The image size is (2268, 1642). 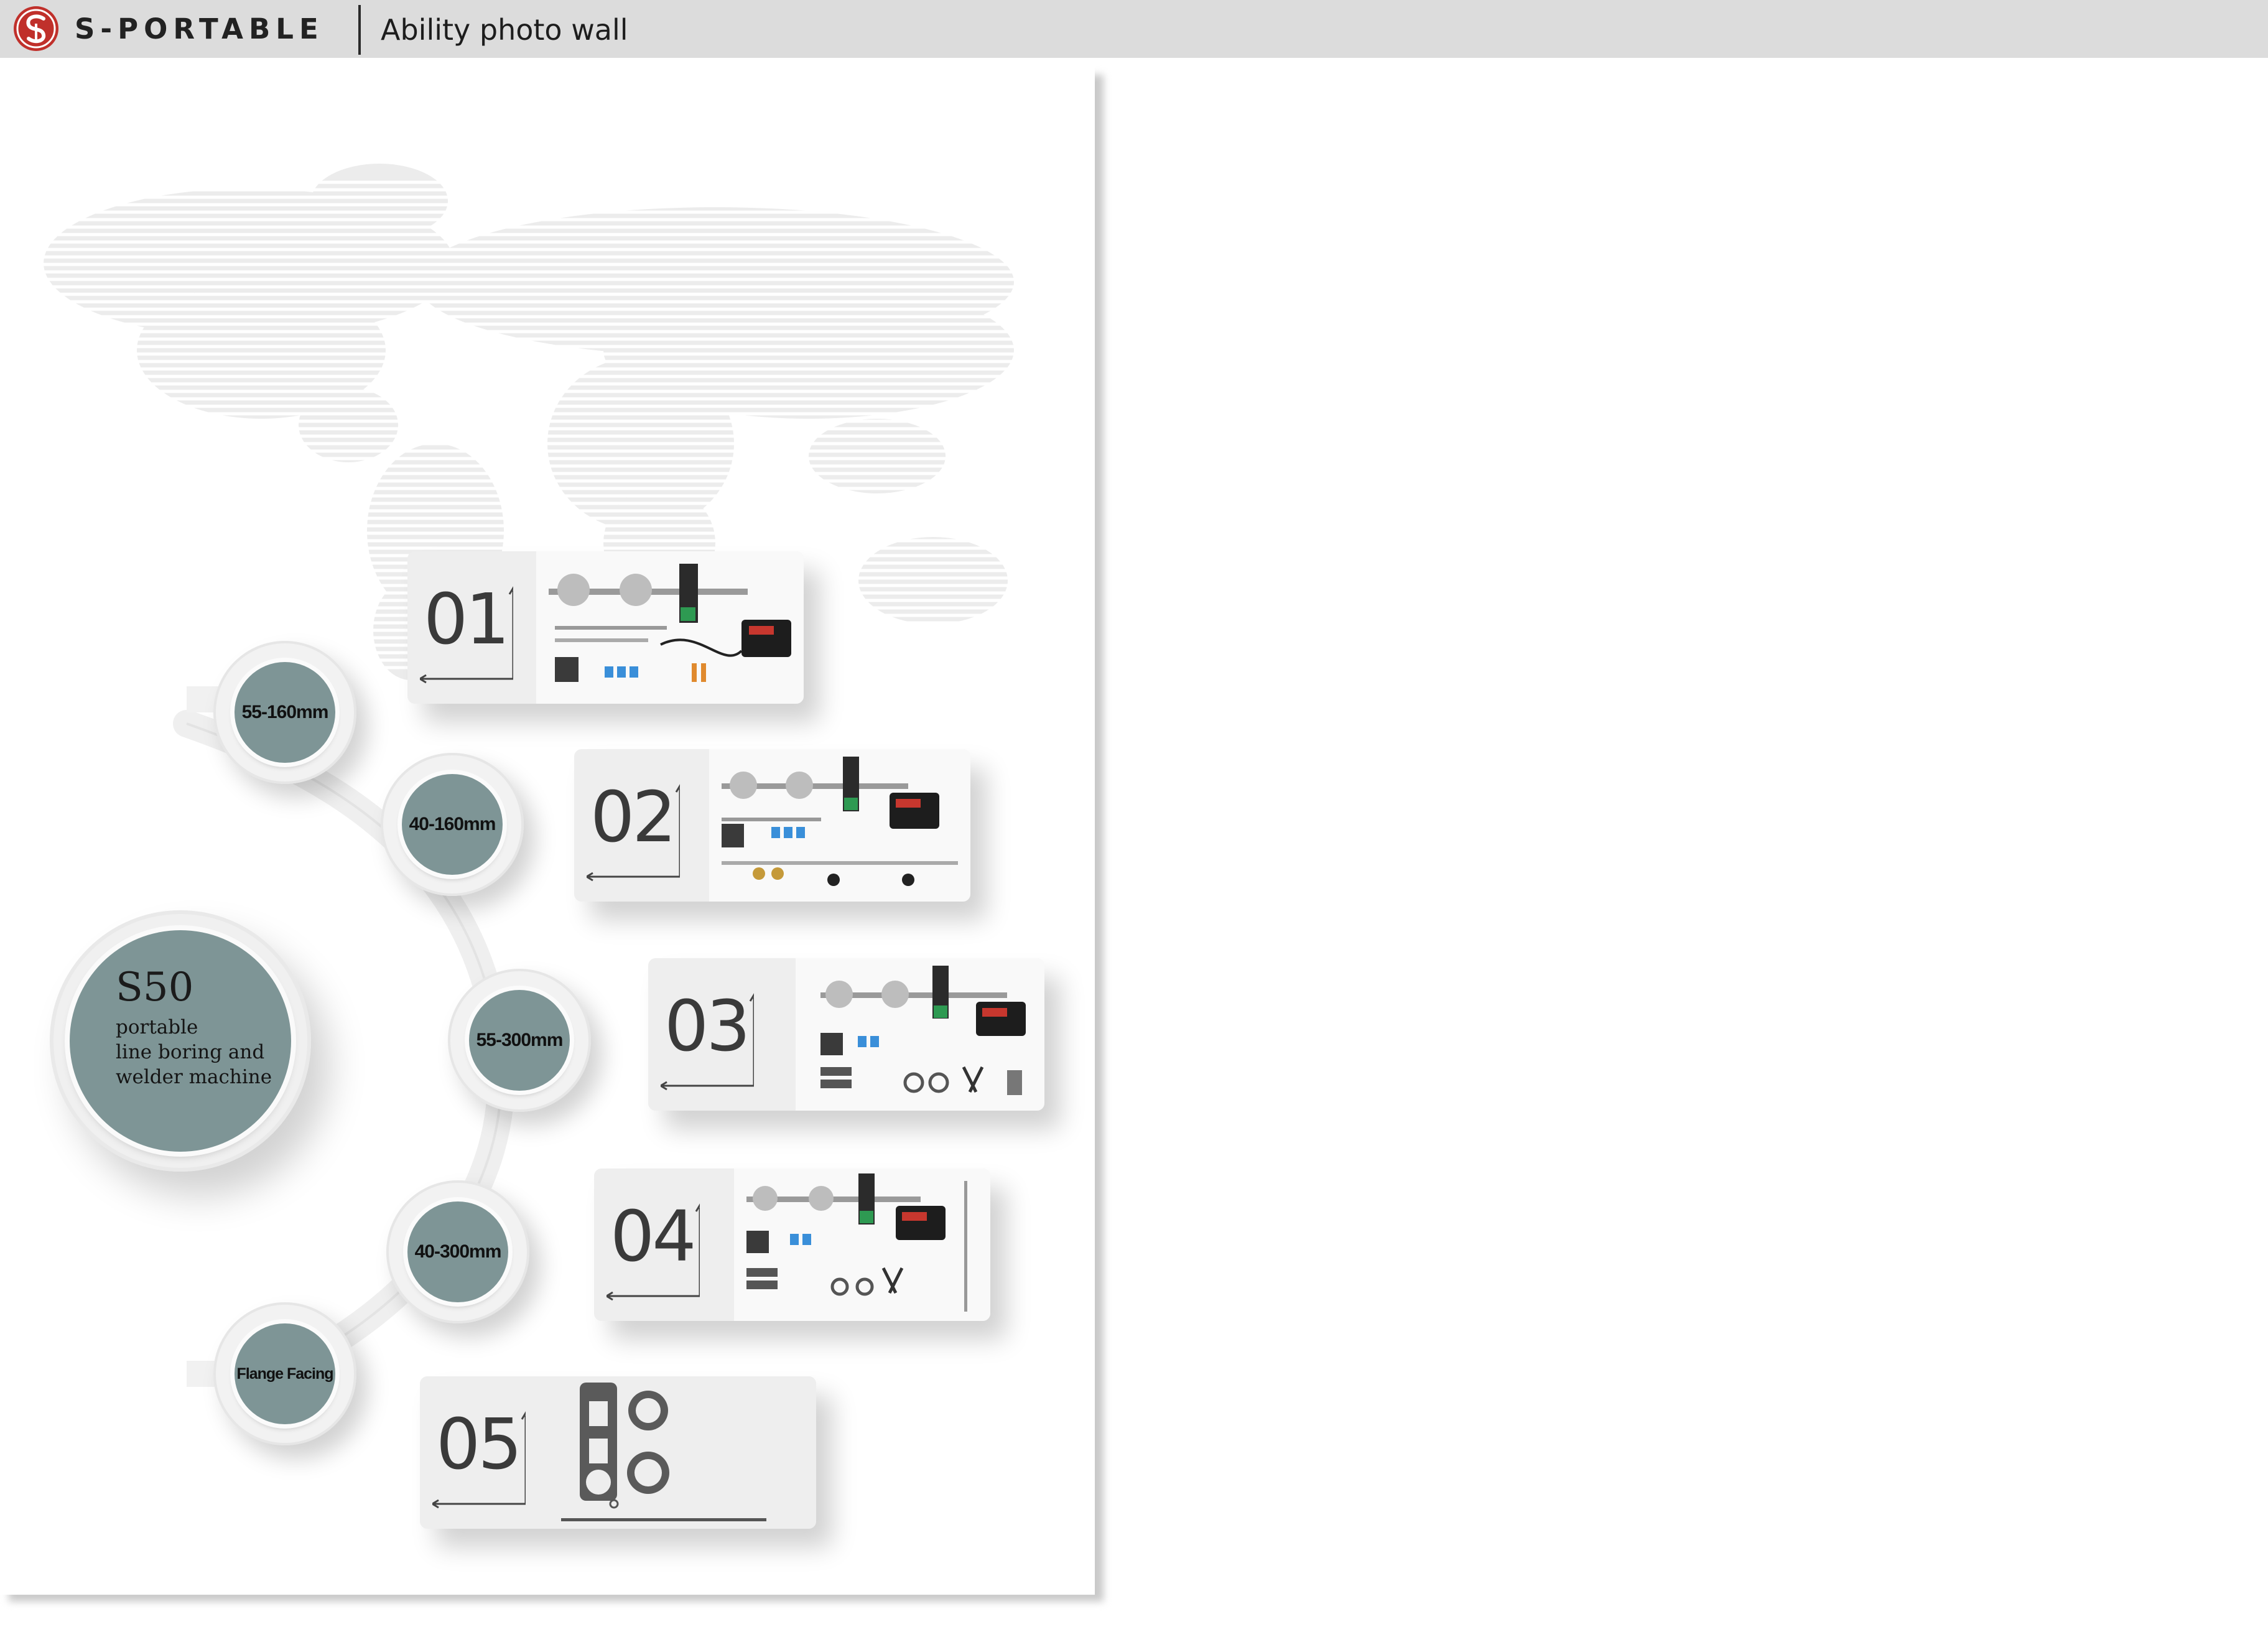 What do you see at coordinates (479, 1444) in the screenshot?
I see `card-number: 05` at bounding box center [479, 1444].